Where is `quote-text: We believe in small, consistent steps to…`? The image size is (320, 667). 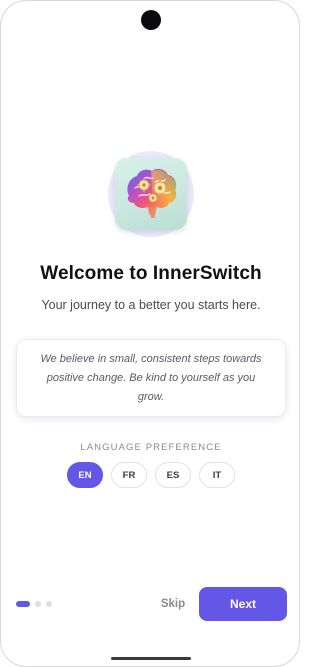 quote-text: We believe in small, consistent steps to… is located at coordinates (151, 377).